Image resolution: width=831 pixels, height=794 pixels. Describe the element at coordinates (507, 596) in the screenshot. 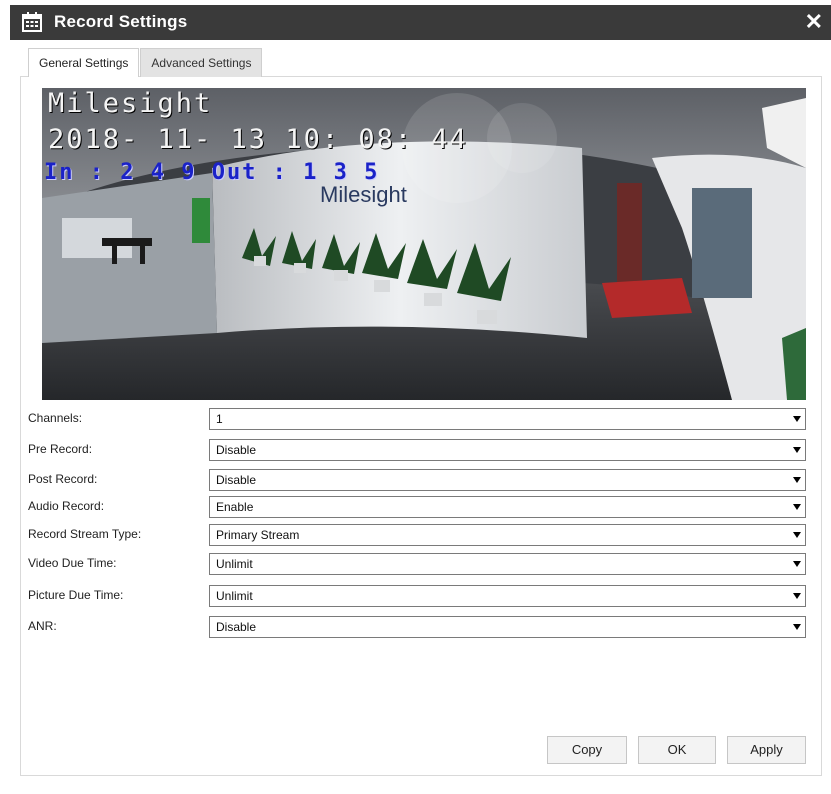

I see `picture-due-time-select: Unlimit` at that location.